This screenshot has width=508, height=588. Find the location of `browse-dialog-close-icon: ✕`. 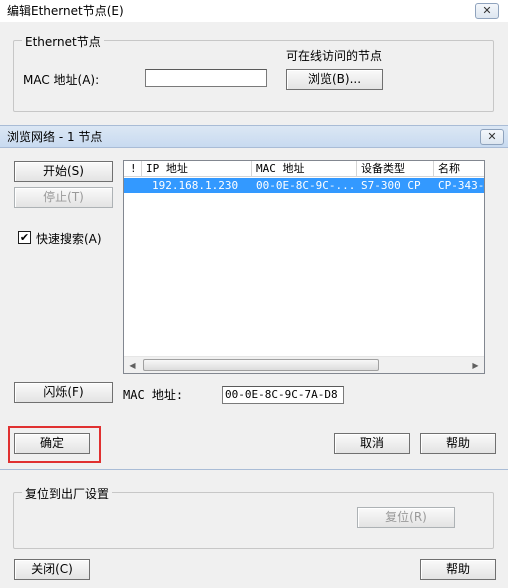

browse-dialog-close-icon: ✕ is located at coordinates (492, 137).